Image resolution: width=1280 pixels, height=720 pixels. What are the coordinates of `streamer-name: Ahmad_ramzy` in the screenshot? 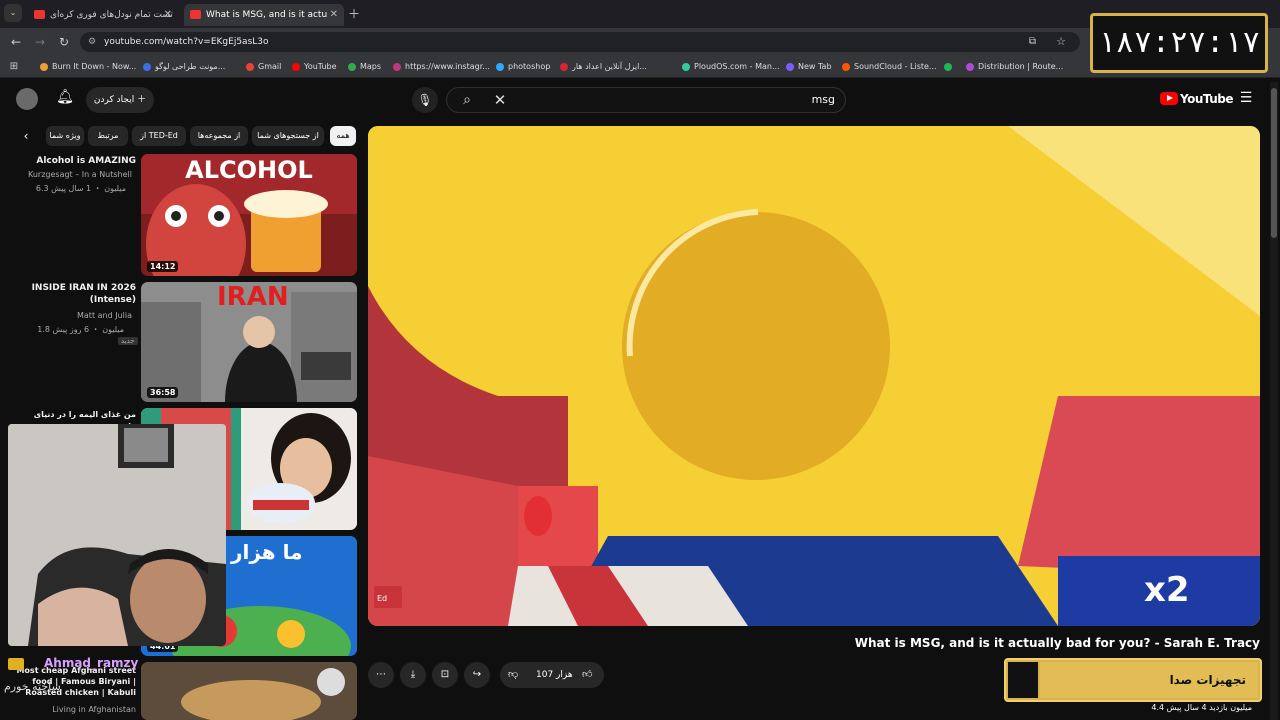 It's located at (91, 663).